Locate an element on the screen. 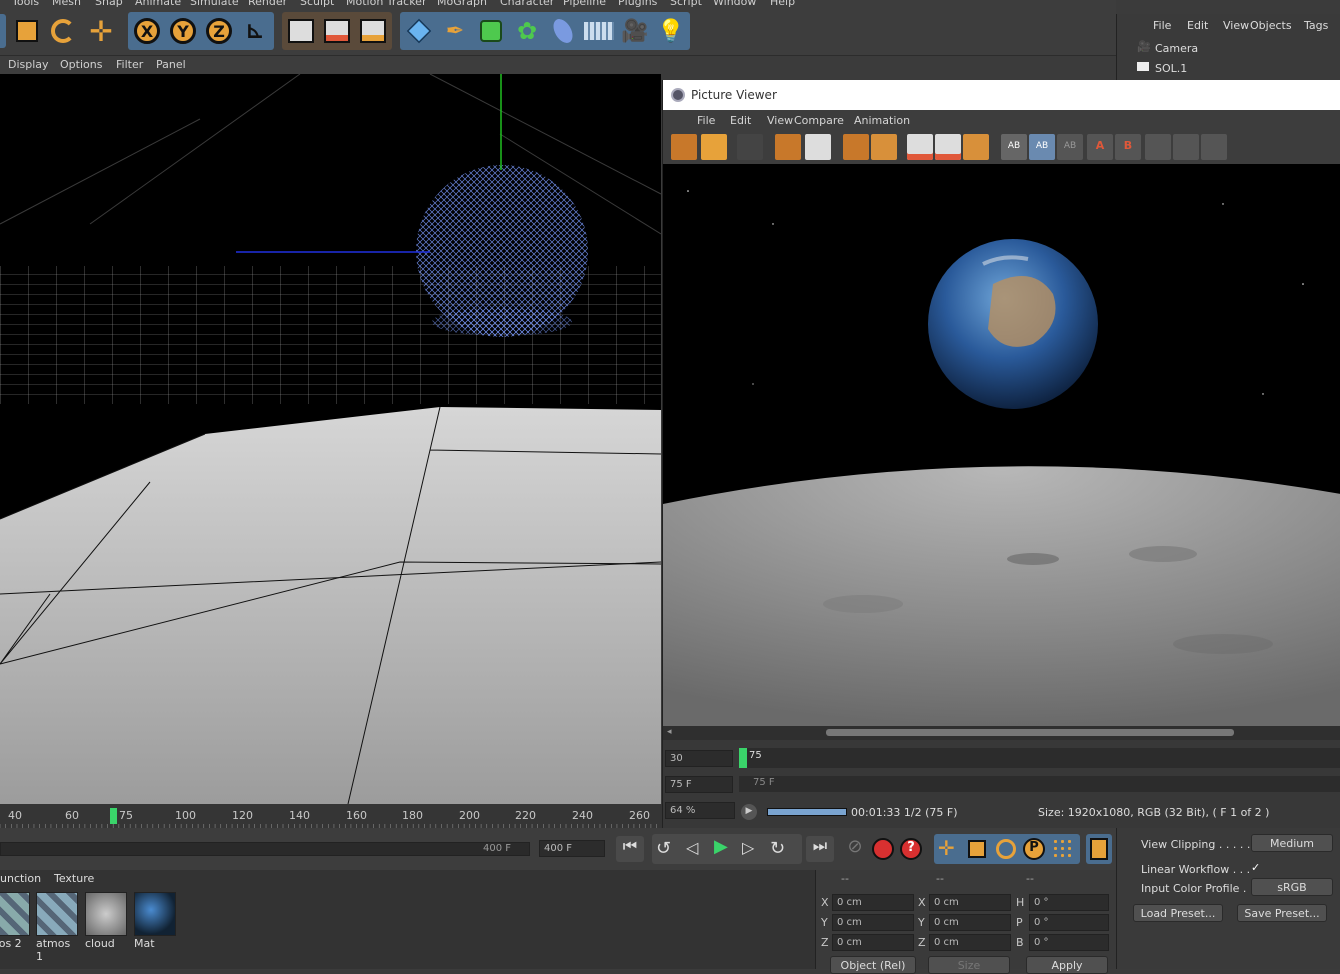 Image resolution: width=1340 pixels, height=974 pixels. material-swatch: mos 2 is located at coordinates (15, 921).